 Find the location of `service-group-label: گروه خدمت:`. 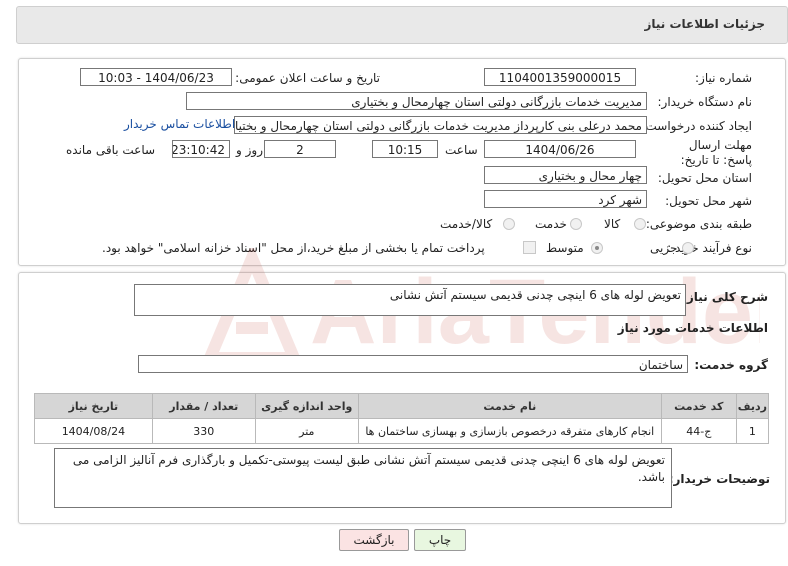

service-group-label: گروه خدمت: is located at coordinates (731, 365).